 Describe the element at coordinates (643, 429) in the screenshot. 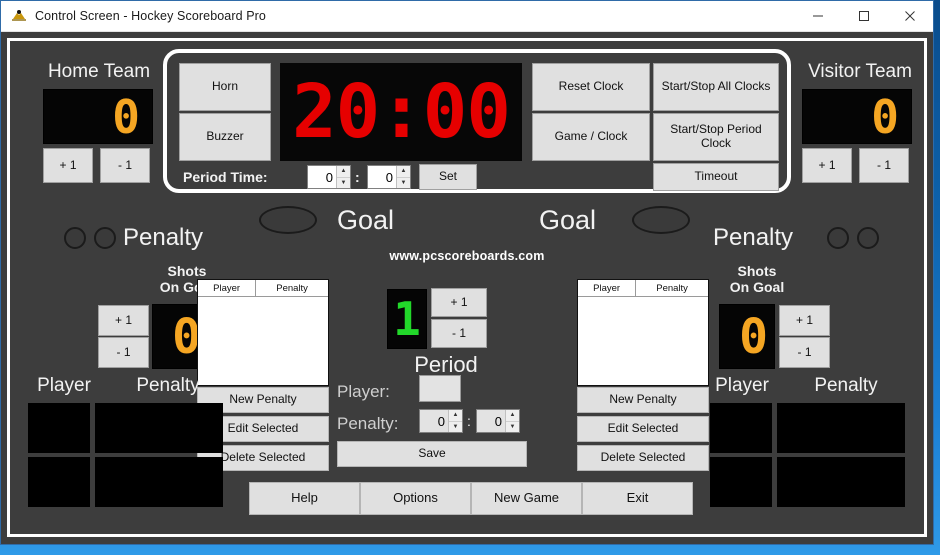

I see `visitor-edit-selected-button: Edit Selected` at that location.